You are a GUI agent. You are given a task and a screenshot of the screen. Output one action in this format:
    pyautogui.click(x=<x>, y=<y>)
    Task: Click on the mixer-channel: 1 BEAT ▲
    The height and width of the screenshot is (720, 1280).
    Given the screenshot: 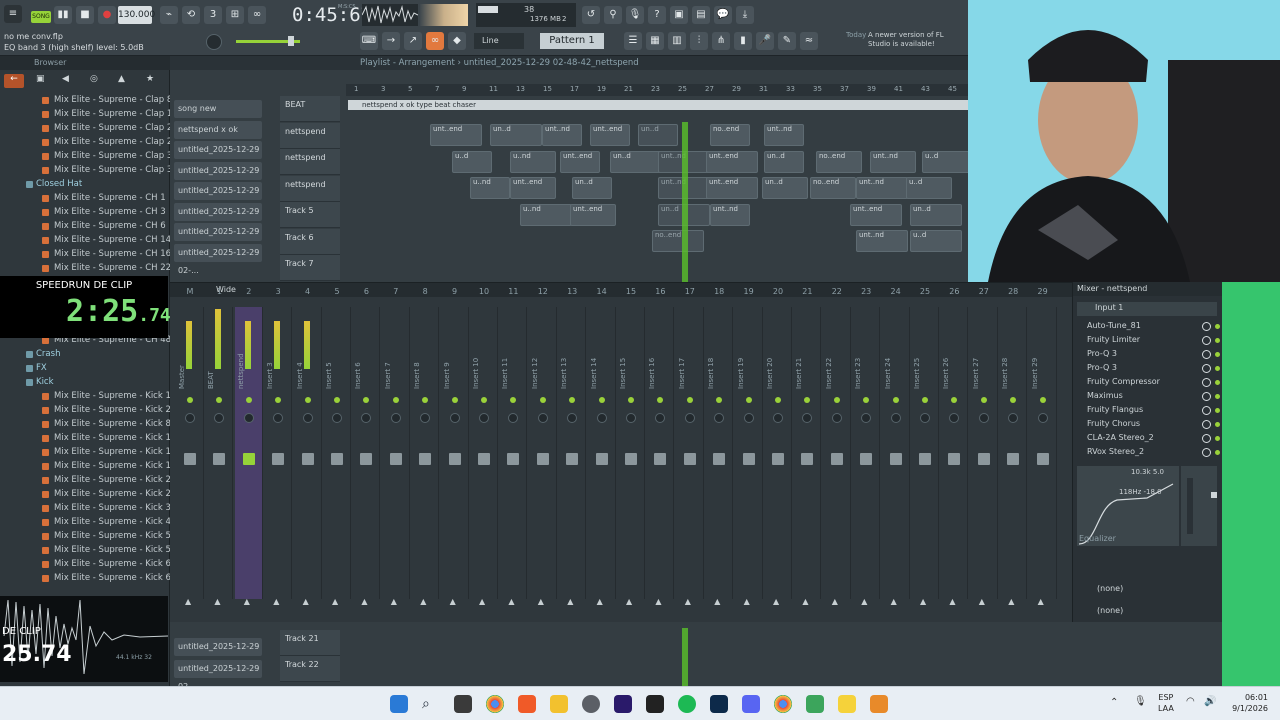 What is the action you would take?
    pyautogui.click(x=219, y=446)
    